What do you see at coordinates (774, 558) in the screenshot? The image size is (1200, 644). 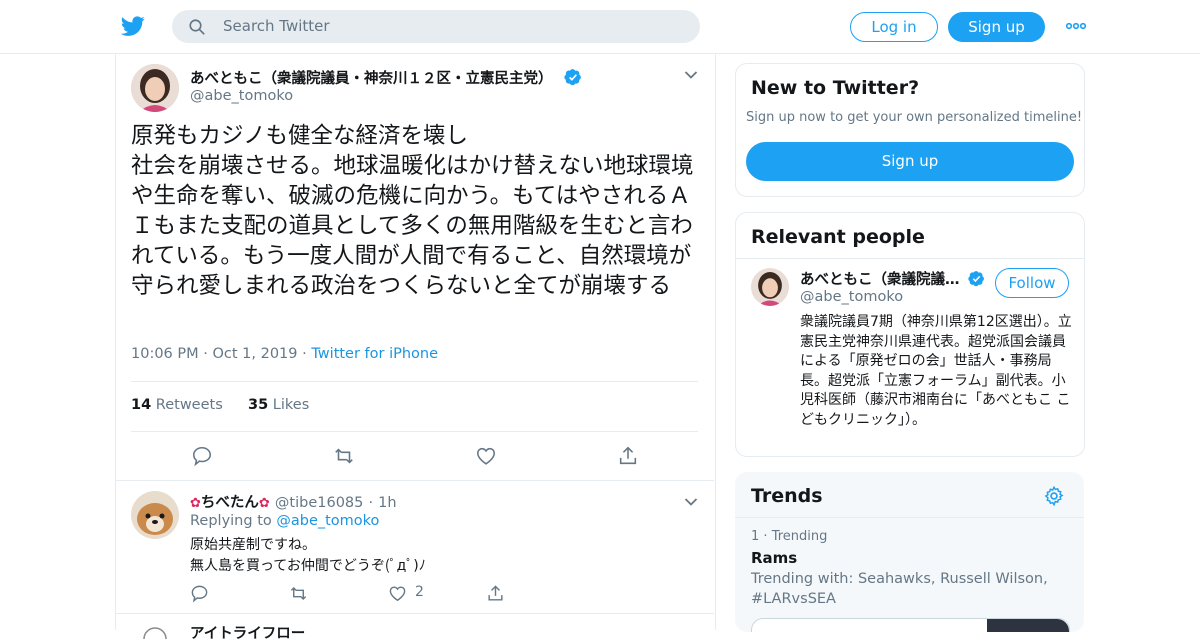 I see `trend-name: Rams` at bounding box center [774, 558].